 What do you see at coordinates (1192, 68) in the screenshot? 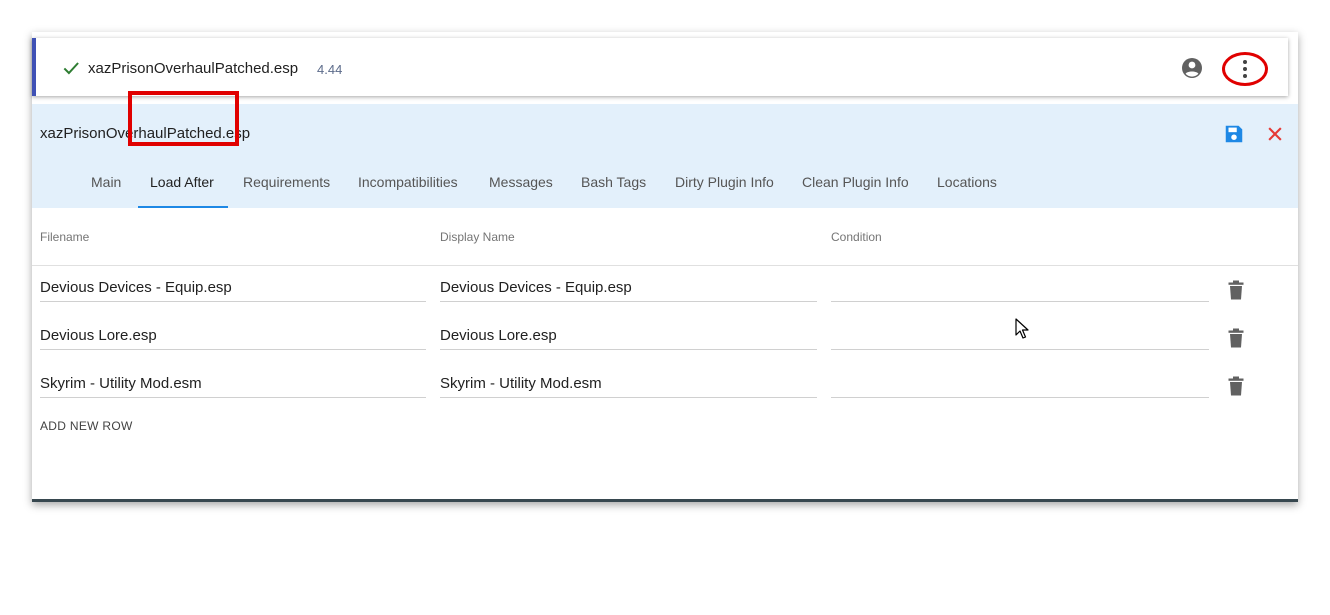
I see `account-circle-icon` at bounding box center [1192, 68].